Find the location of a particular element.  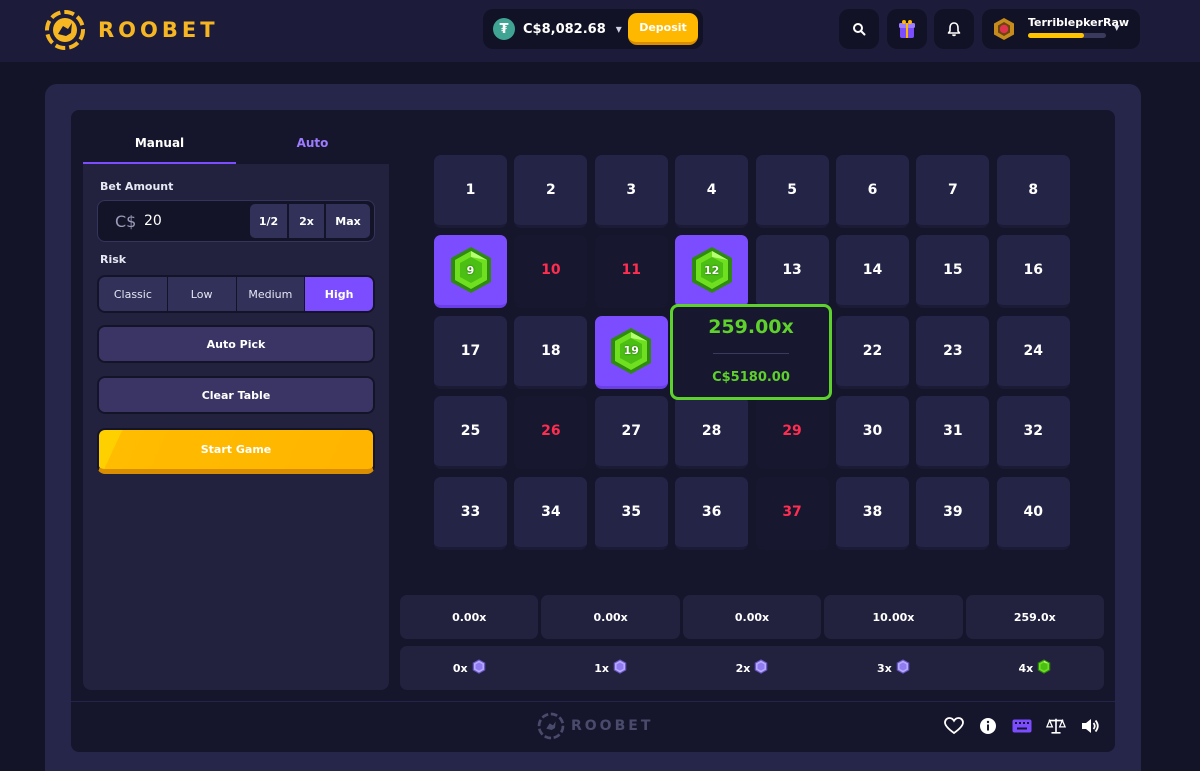

risk-option-medium: Medium is located at coordinates (270, 294).